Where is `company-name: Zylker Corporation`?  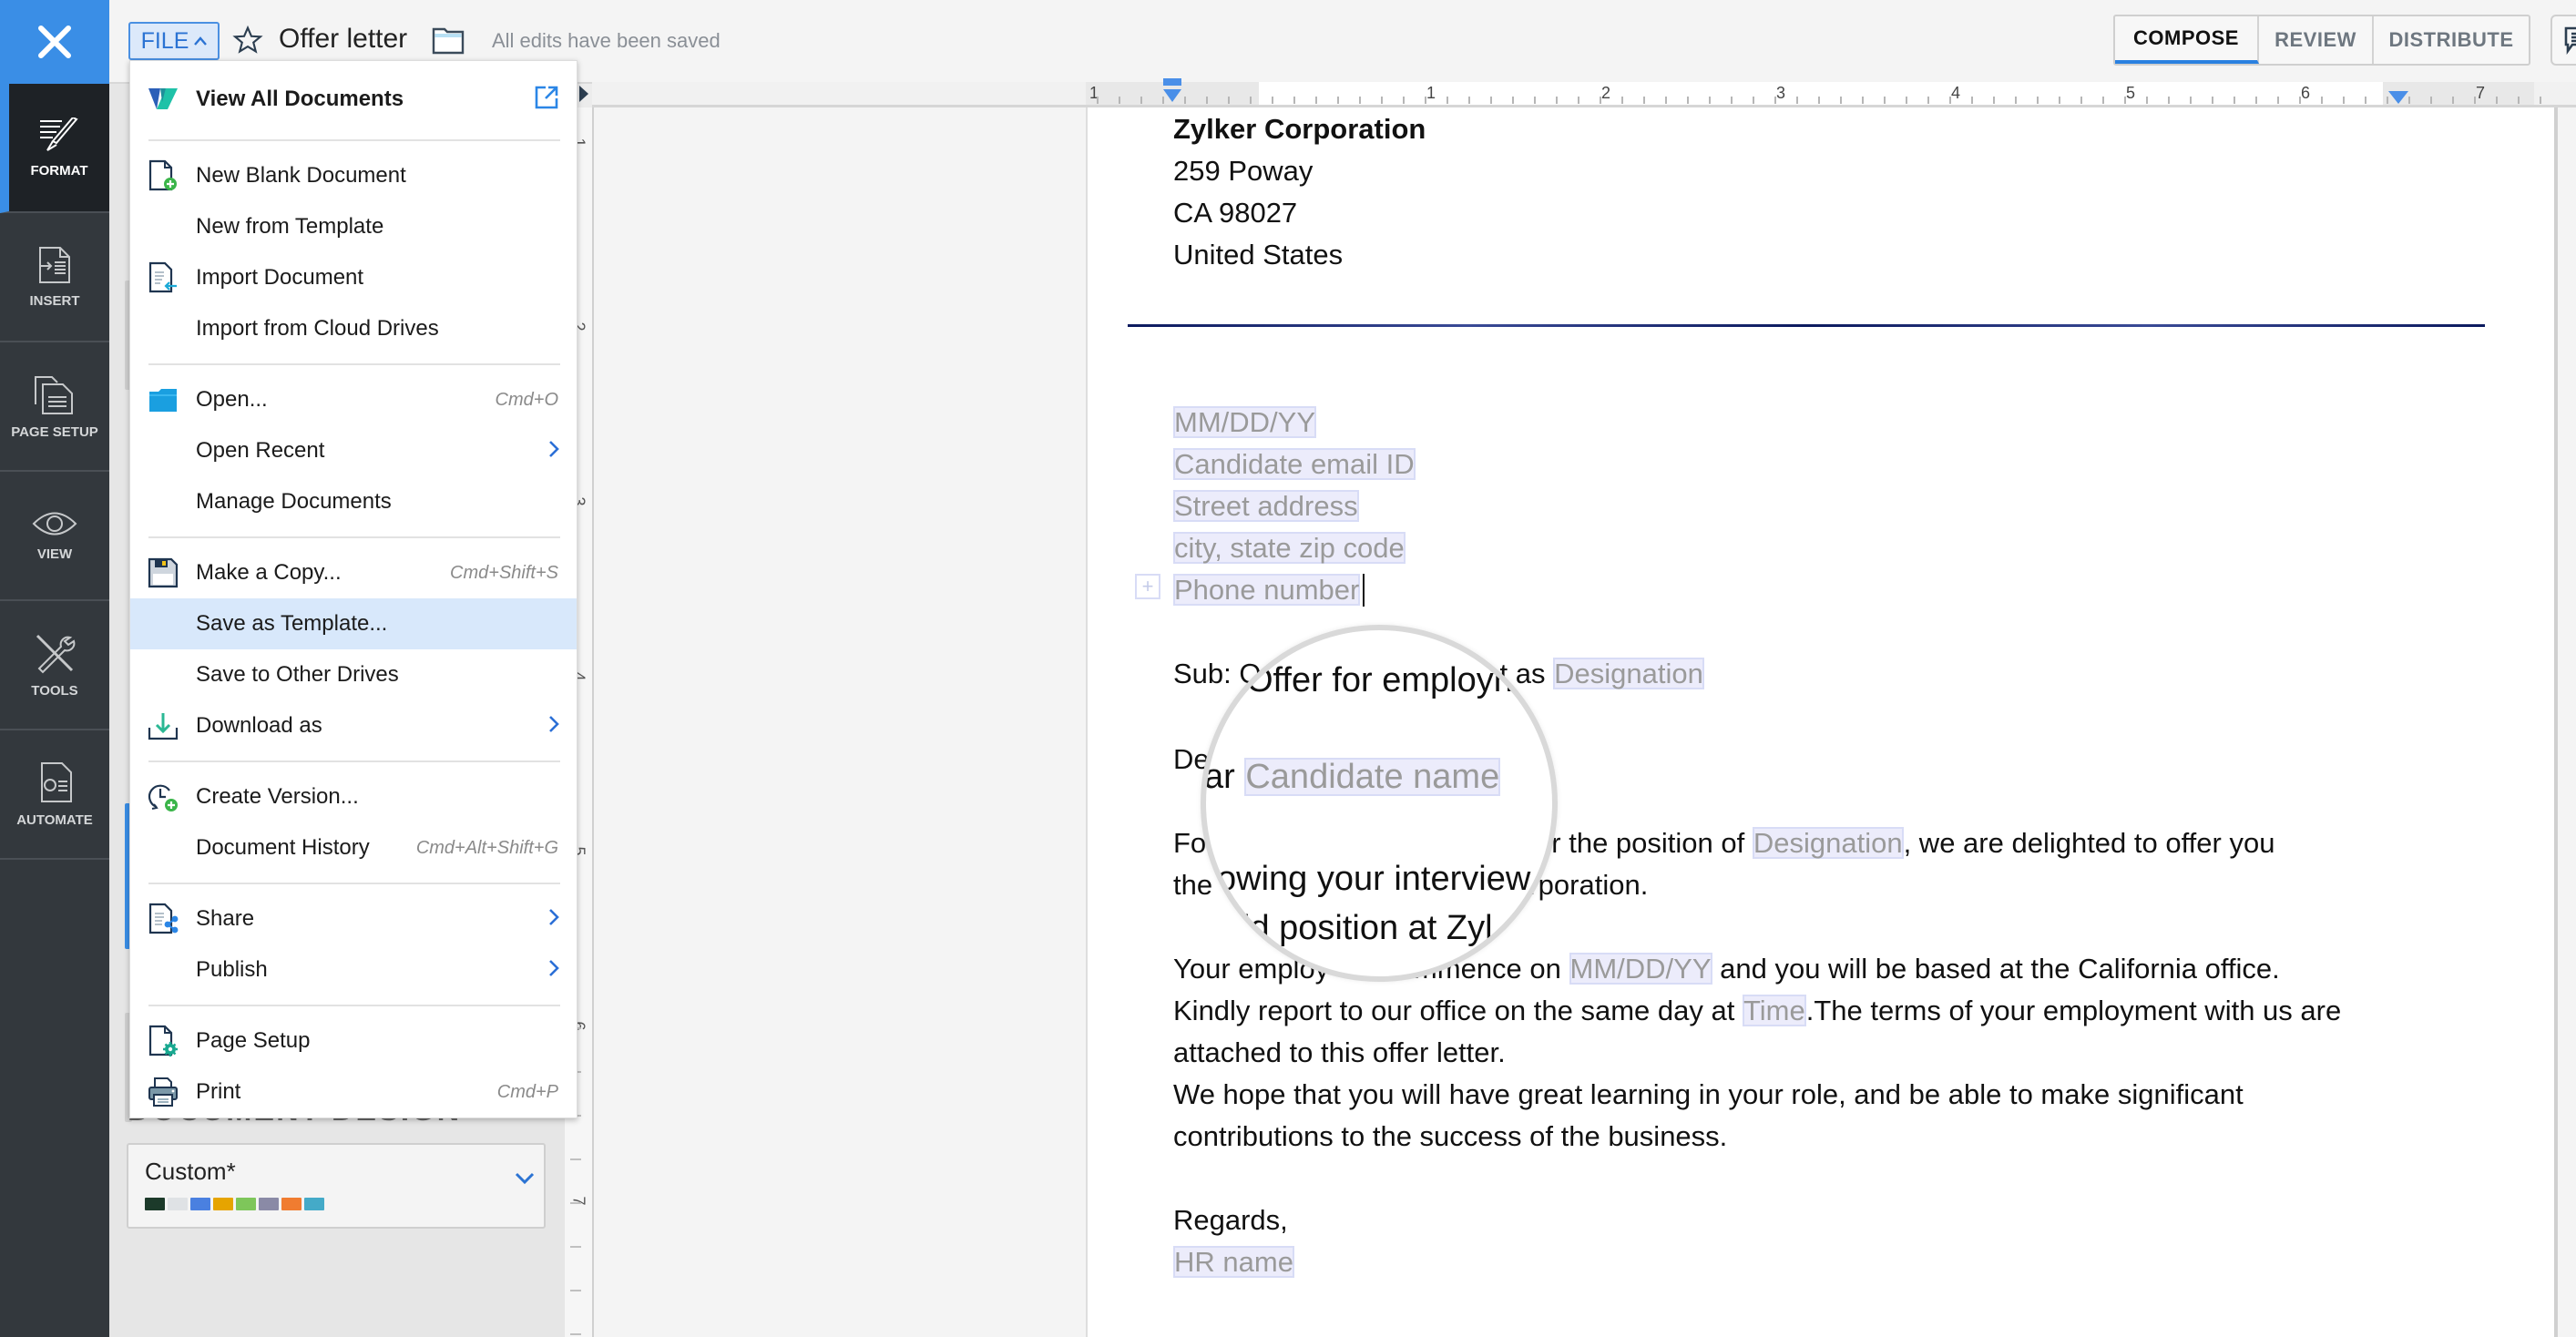 company-name: Zylker Corporation is located at coordinates (1299, 129).